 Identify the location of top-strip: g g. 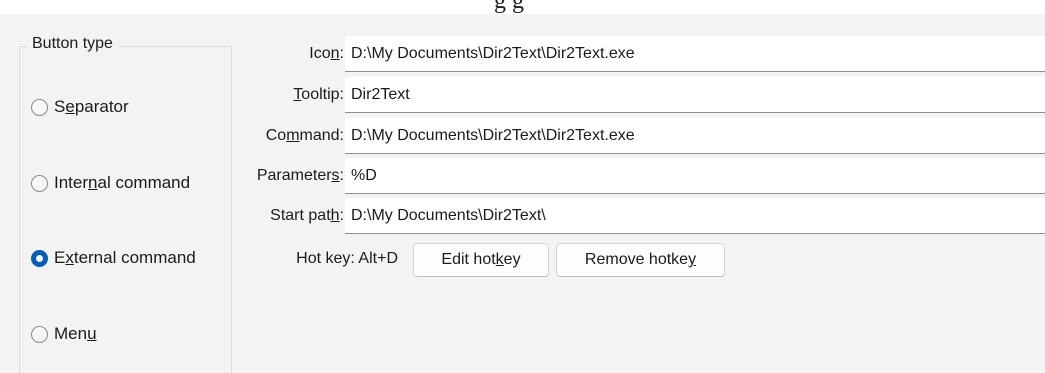
(522, 7).